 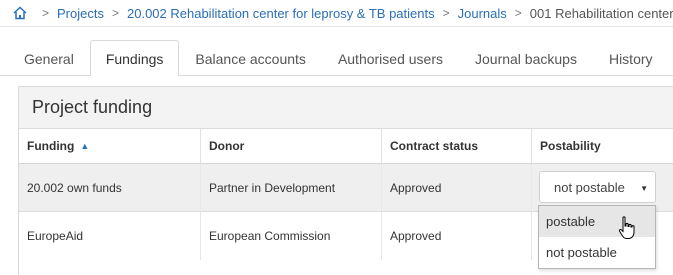 What do you see at coordinates (80, 13) in the screenshot?
I see `breadcrumb-projects: Projects` at bounding box center [80, 13].